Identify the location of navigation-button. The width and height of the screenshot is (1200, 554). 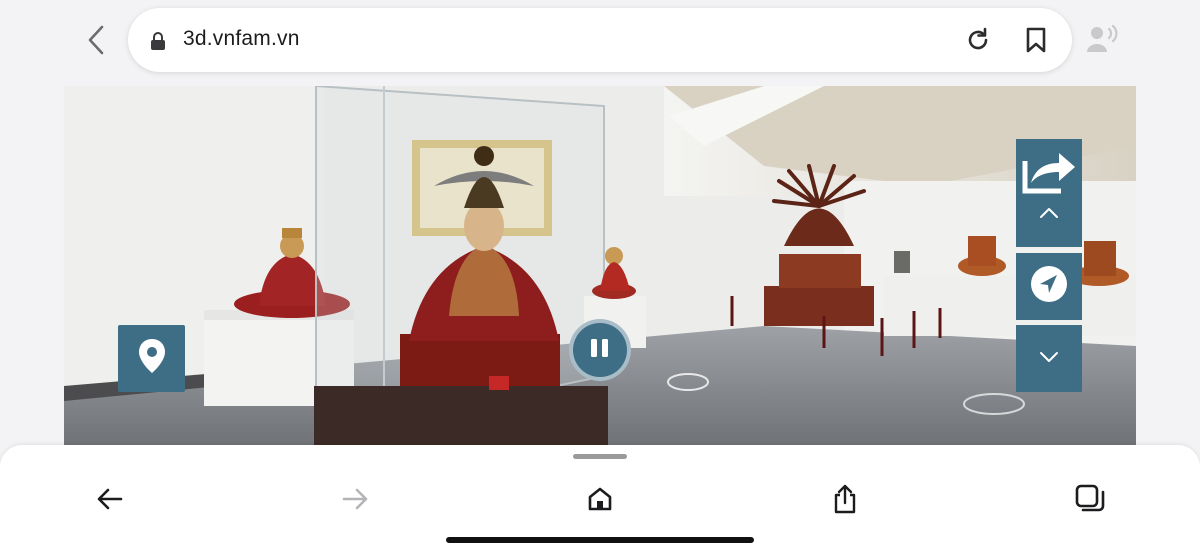
(1049, 286).